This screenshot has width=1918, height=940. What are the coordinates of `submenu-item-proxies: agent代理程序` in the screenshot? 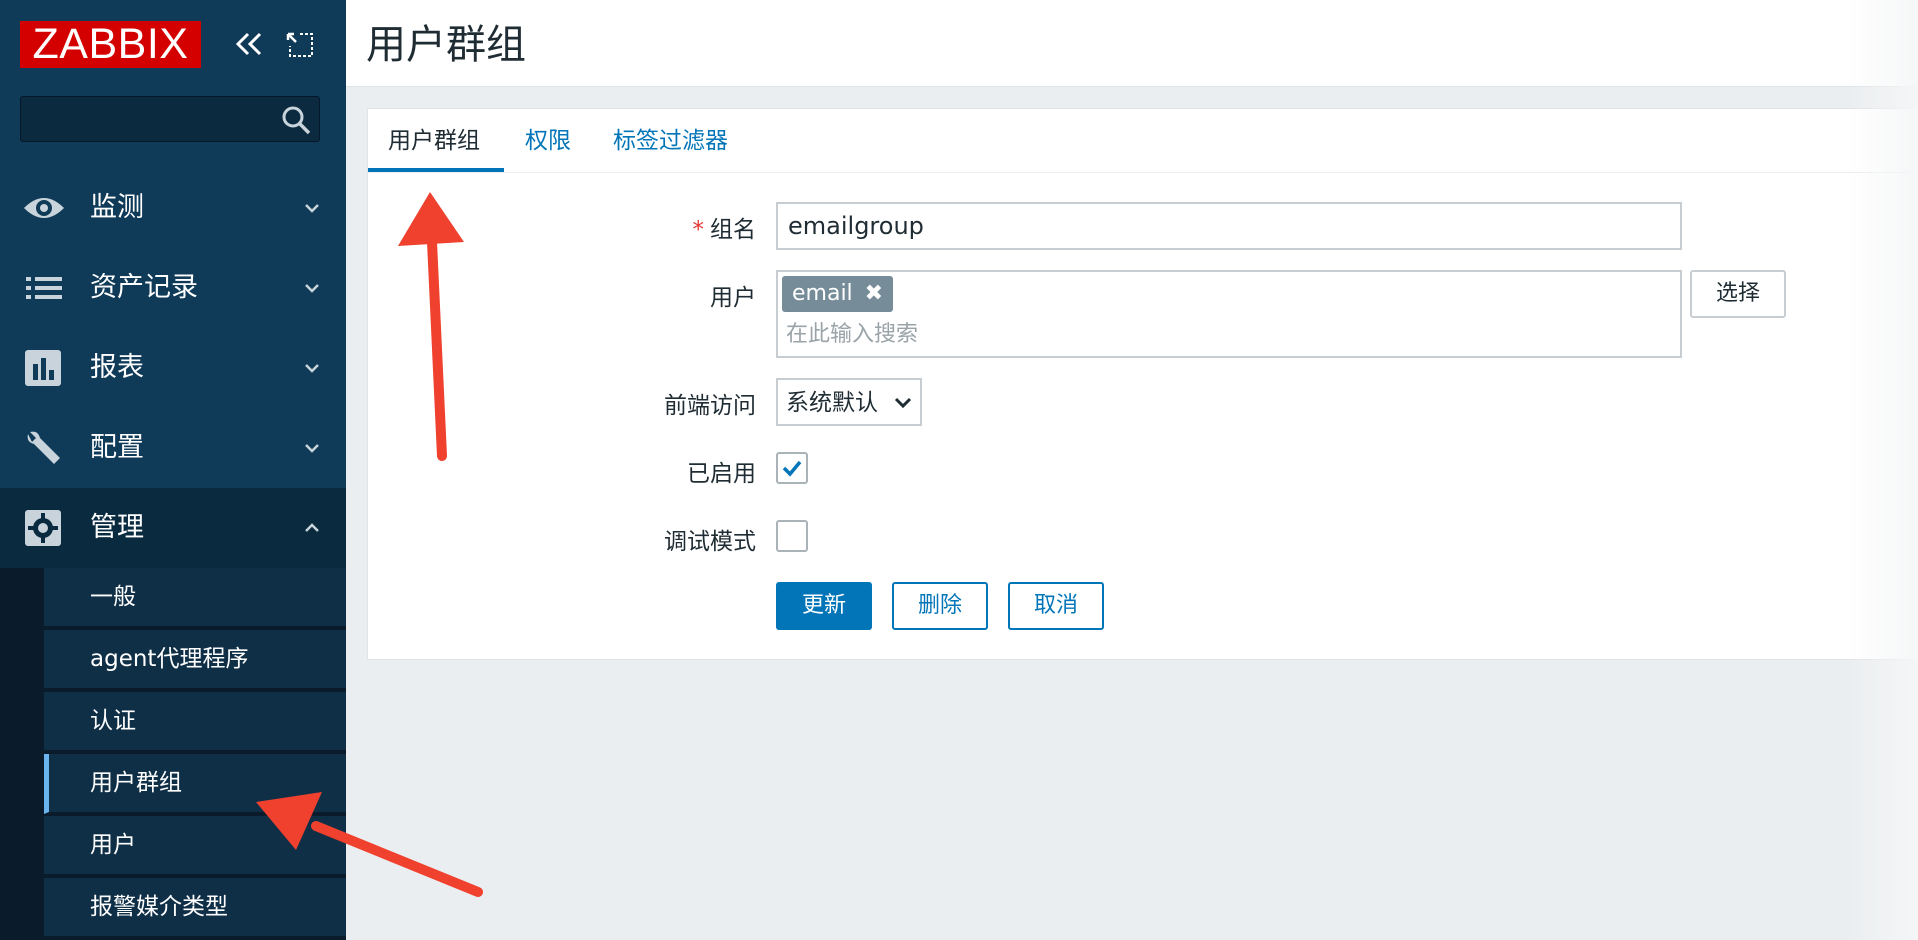 It's located at (195, 660).